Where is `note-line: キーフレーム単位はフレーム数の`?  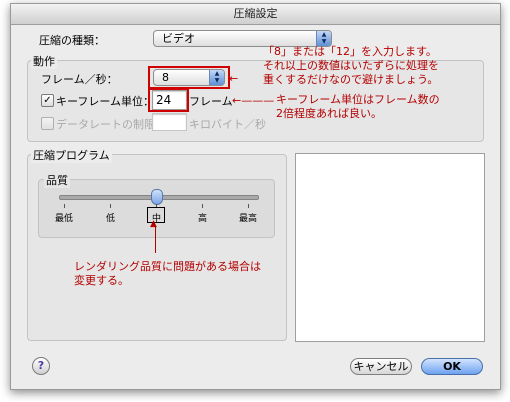 note-line: キーフレーム単位はフレーム数の is located at coordinates (358, 99).